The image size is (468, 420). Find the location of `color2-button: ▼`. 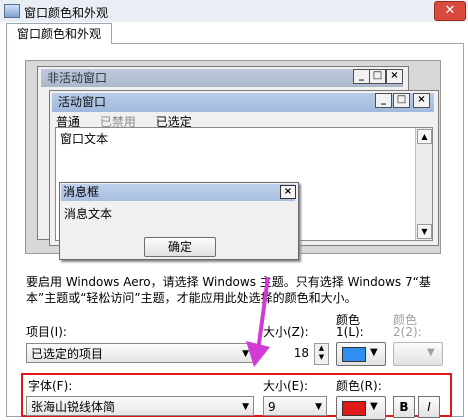

color2-button: ▼ is located at coordinates (418, 354).